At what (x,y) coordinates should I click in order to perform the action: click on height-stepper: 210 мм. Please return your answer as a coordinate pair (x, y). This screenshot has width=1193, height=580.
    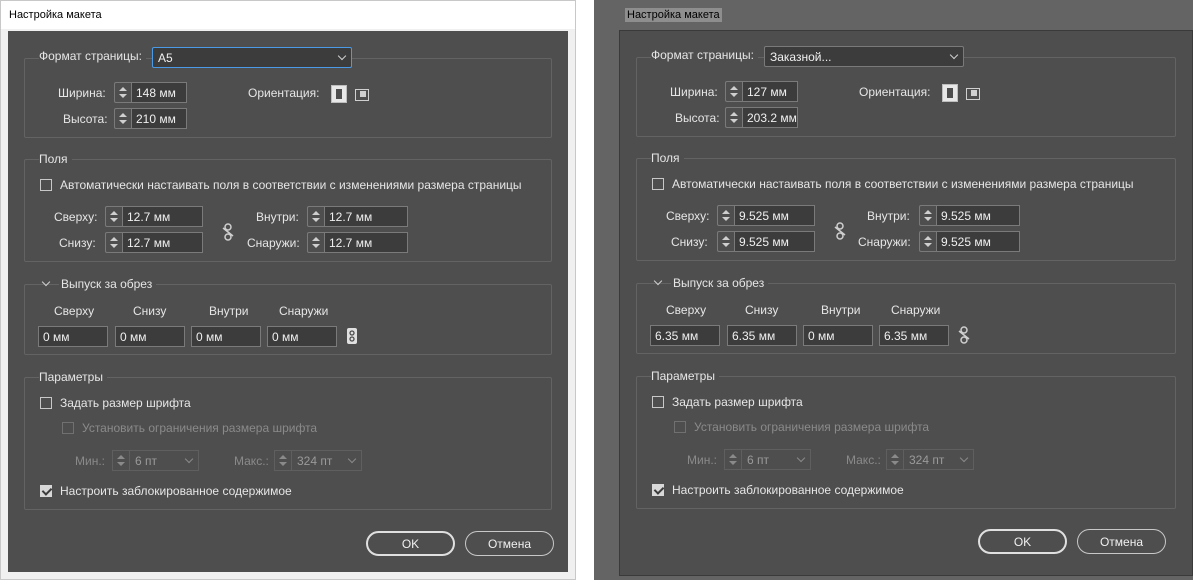
    Looking at the image, I should click on (150, 118).